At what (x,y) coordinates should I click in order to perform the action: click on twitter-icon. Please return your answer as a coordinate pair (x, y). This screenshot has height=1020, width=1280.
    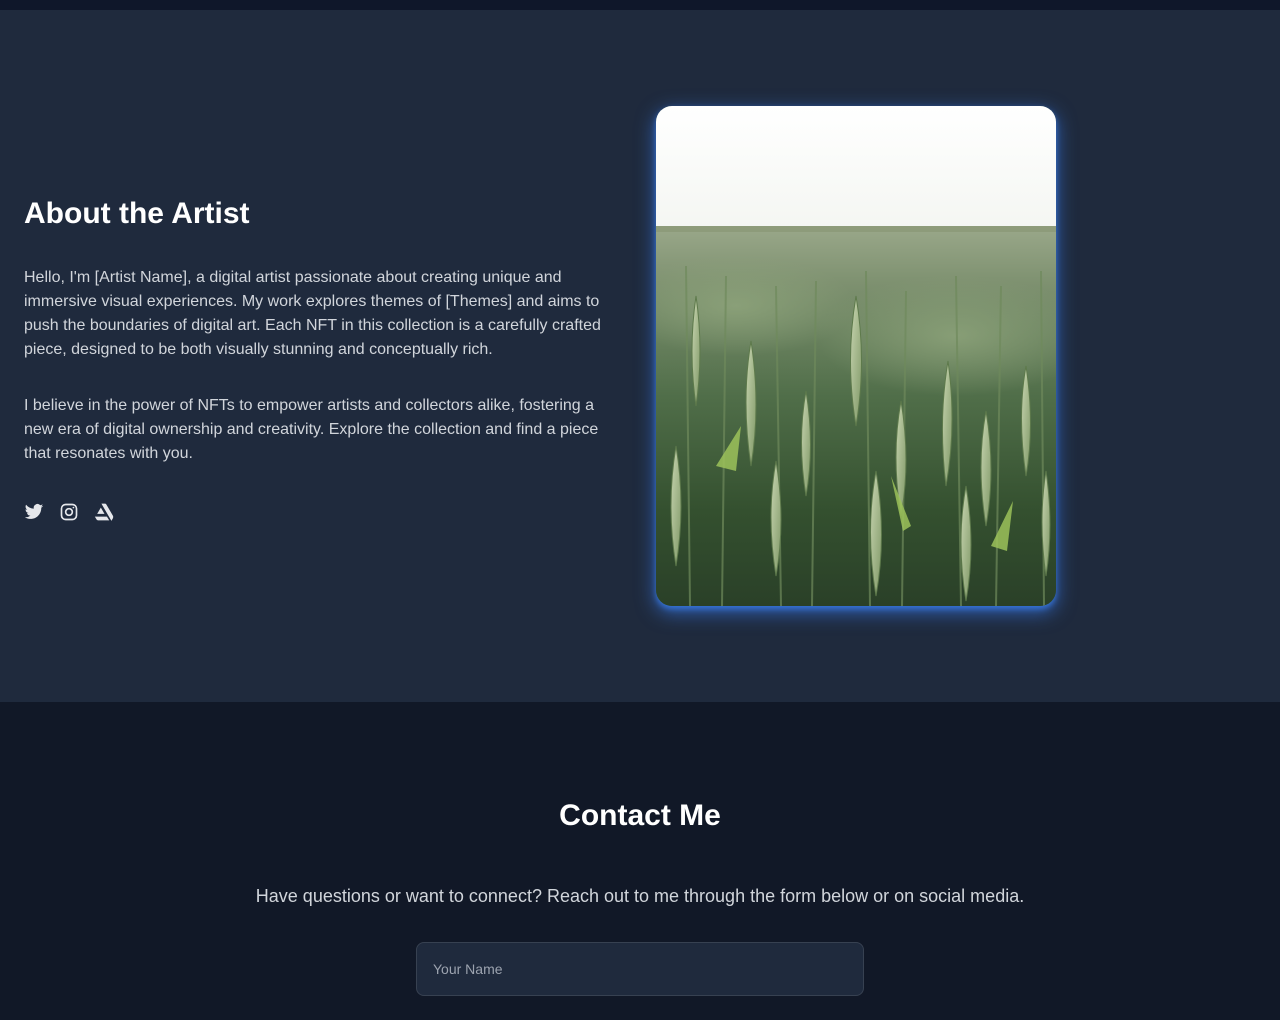
    Looking at the image, I should click on (34, 512).